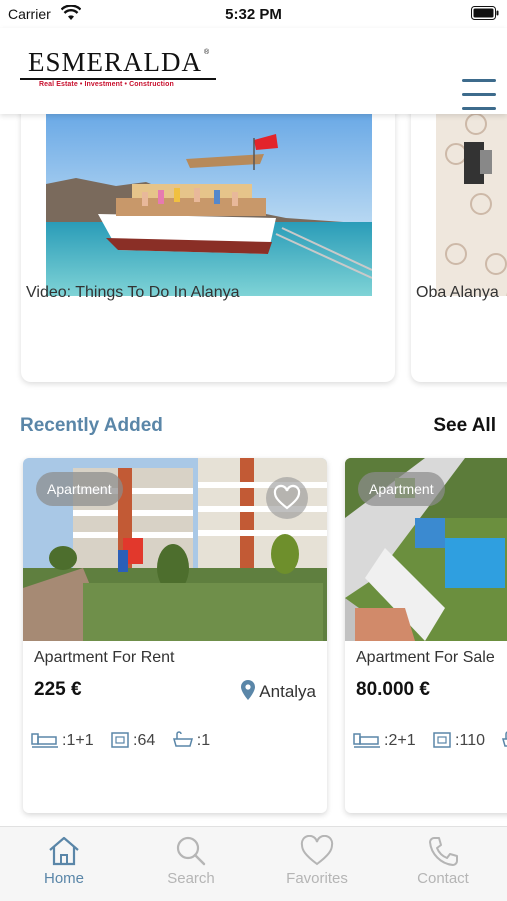  I want to click on location-pin-icon, so click(248, 690).